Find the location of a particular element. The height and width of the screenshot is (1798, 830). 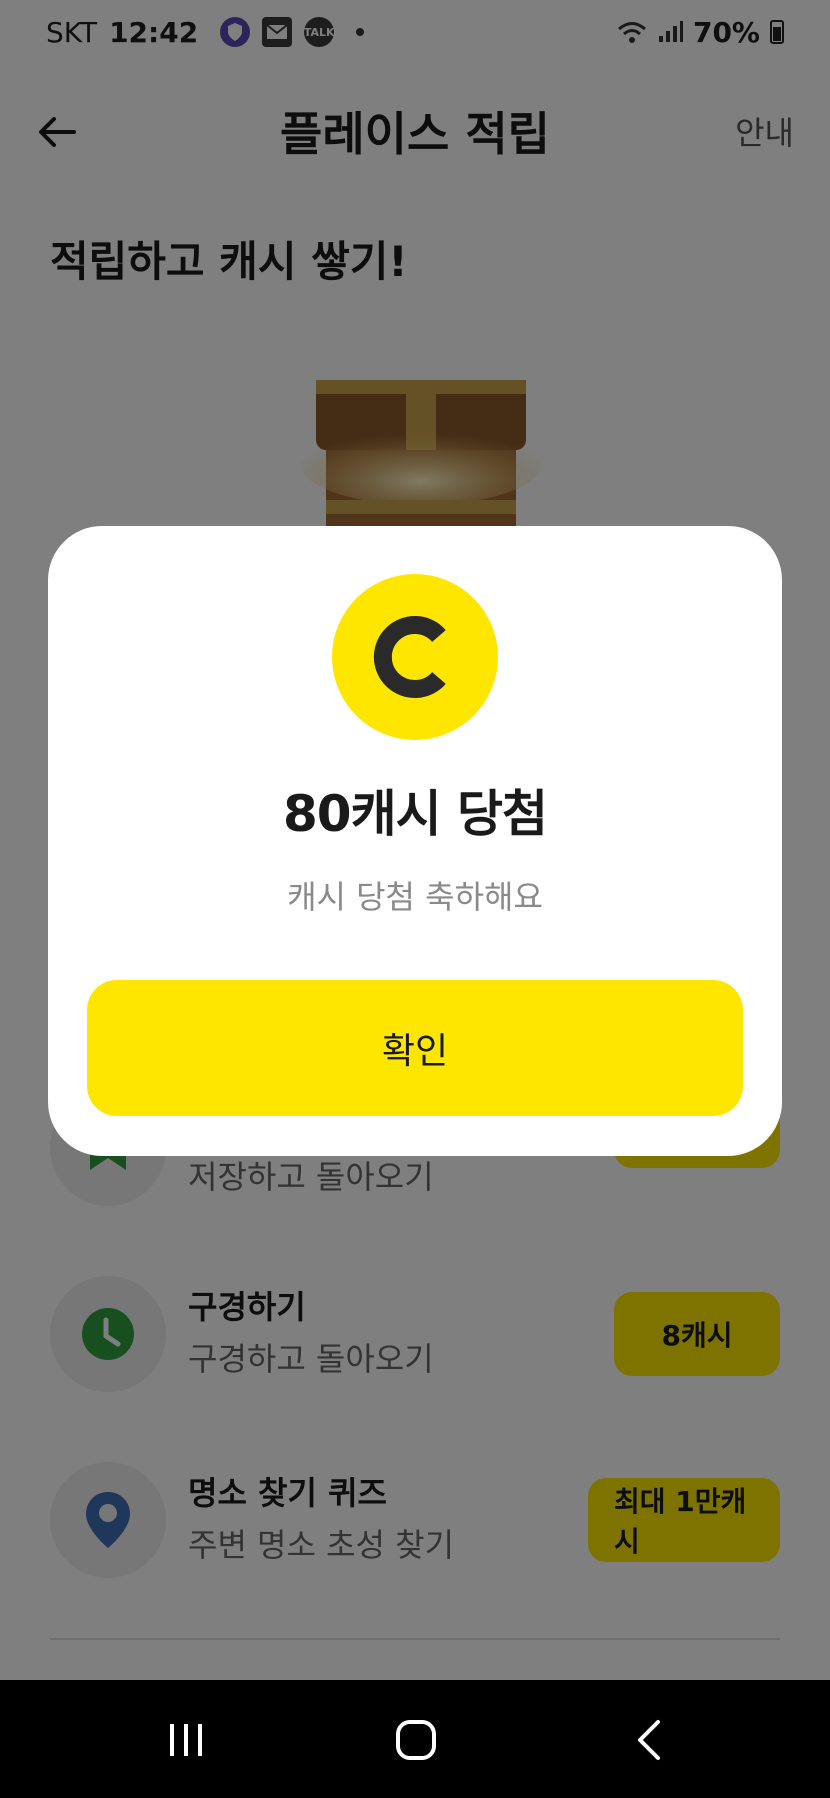

home-icon is located at coordinates (416, 1740).